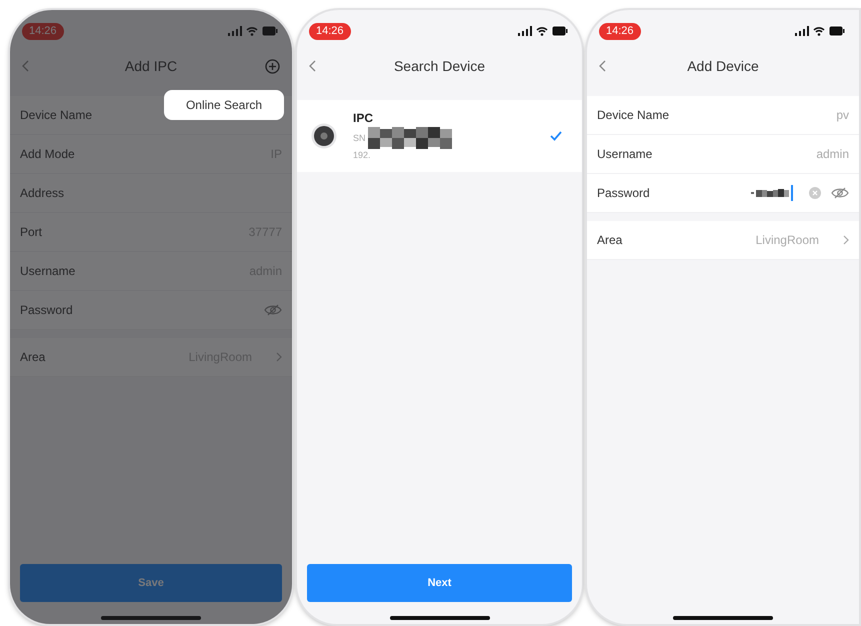 Image resolution: width=861 pixels, height=626 pixels. I want to click on field-value: LivingRoom, so click(787, 240).